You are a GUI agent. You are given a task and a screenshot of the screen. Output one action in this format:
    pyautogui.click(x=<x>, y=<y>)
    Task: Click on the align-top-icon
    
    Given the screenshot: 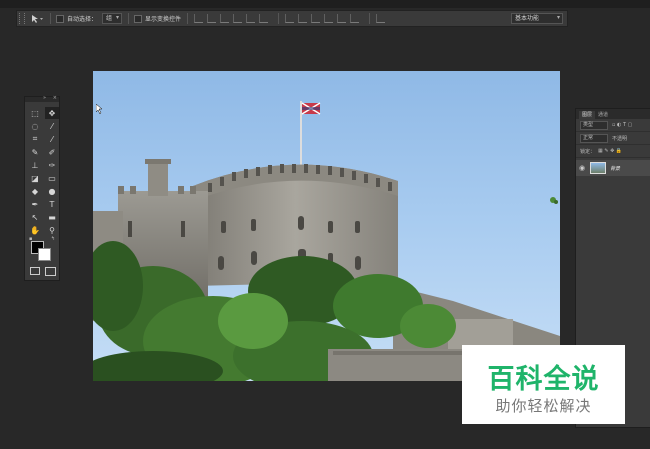 What is the action you would take?
    pyautogui.click(x=199, y=18)
    